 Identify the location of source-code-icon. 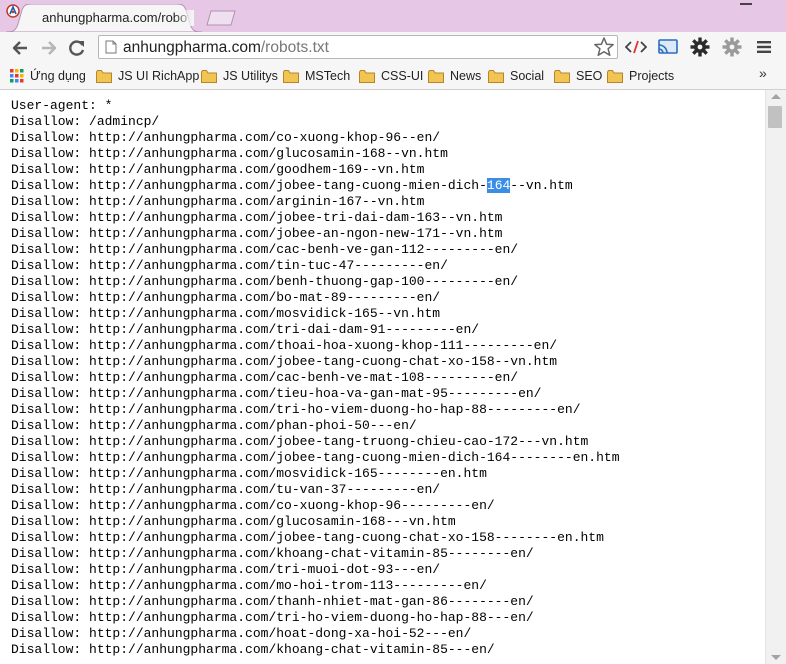
(636, 47).